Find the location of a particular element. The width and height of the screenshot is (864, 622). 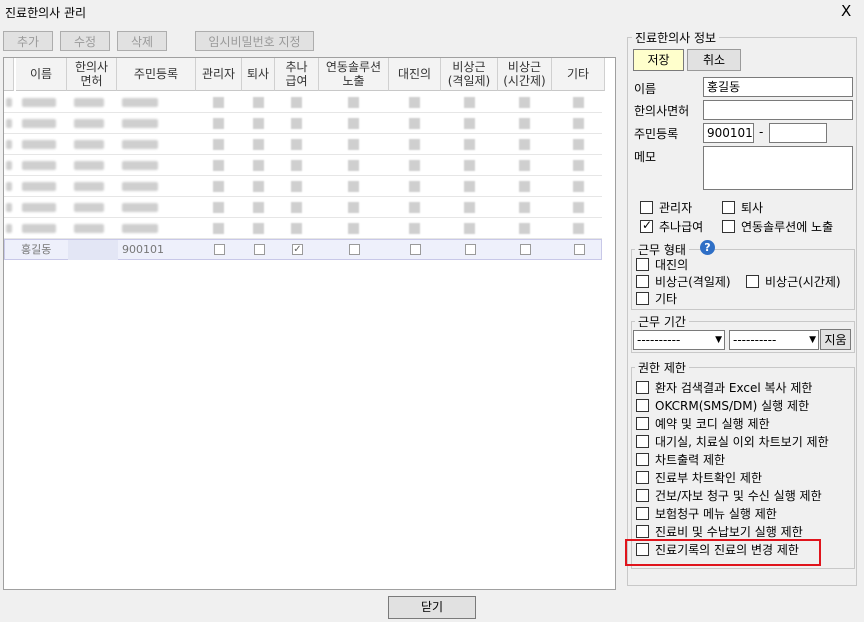

permission-checkbox: 건보/자보 청구 및 수신 실행 제한 is located at coordinates (729, 495).